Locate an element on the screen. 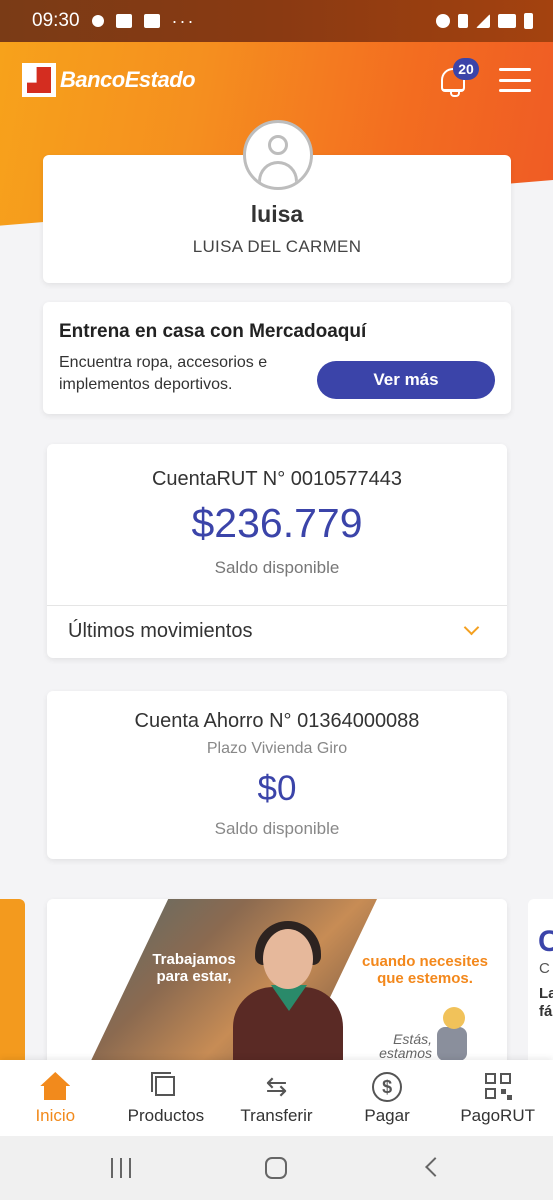  ver-mas-button: Ver más is located at coordinates (406, 380).